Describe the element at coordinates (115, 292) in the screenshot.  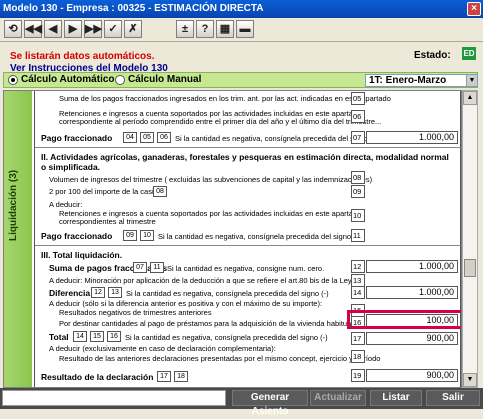
I see `ref-13: 13` at that location.